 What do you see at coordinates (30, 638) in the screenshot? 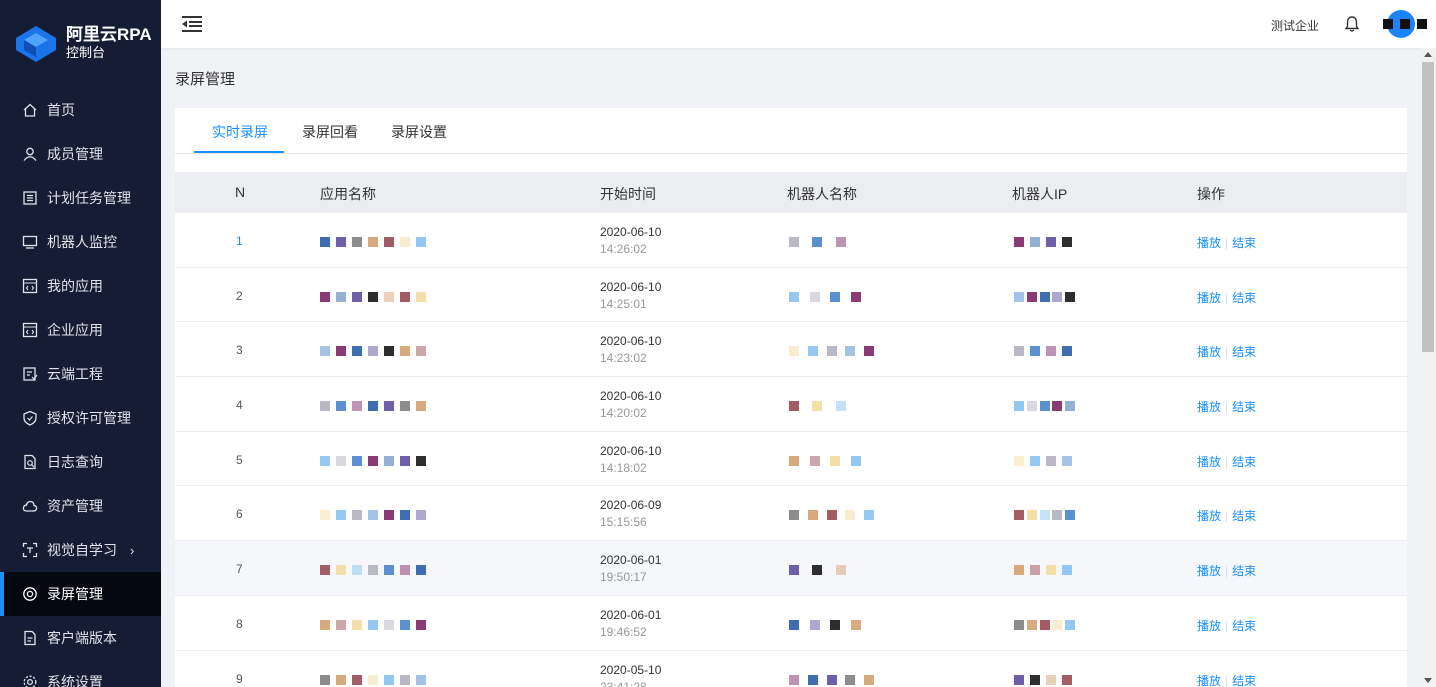
I see `client-icon` at bounding box center [30, 638].